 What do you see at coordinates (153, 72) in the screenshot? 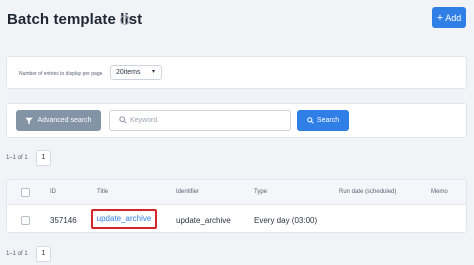
I see `chevron-down-icon: ▾` at bounding box center [153, 72].